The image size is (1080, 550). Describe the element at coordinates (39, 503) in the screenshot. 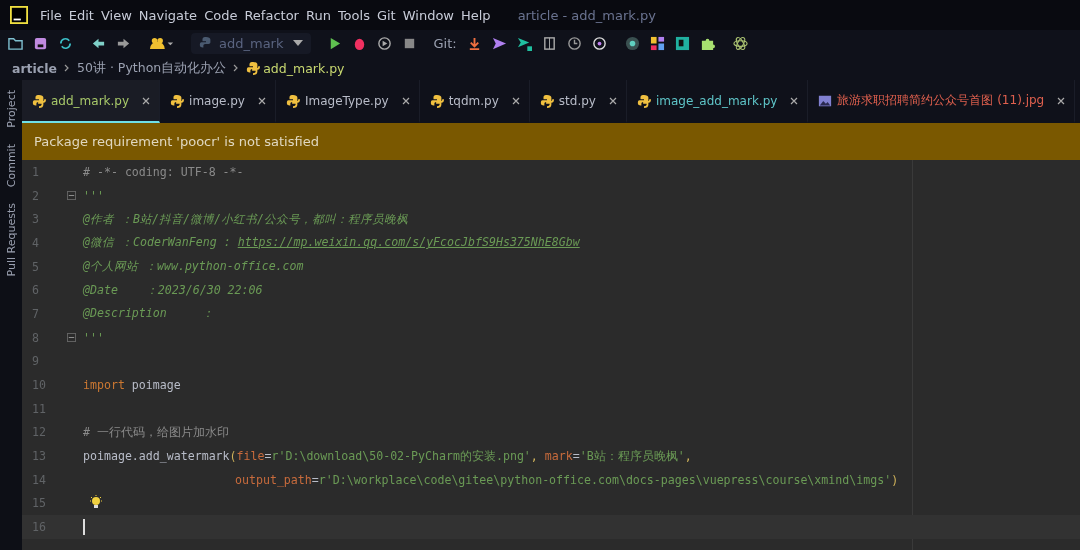

I see `line-number: 15` at that location.